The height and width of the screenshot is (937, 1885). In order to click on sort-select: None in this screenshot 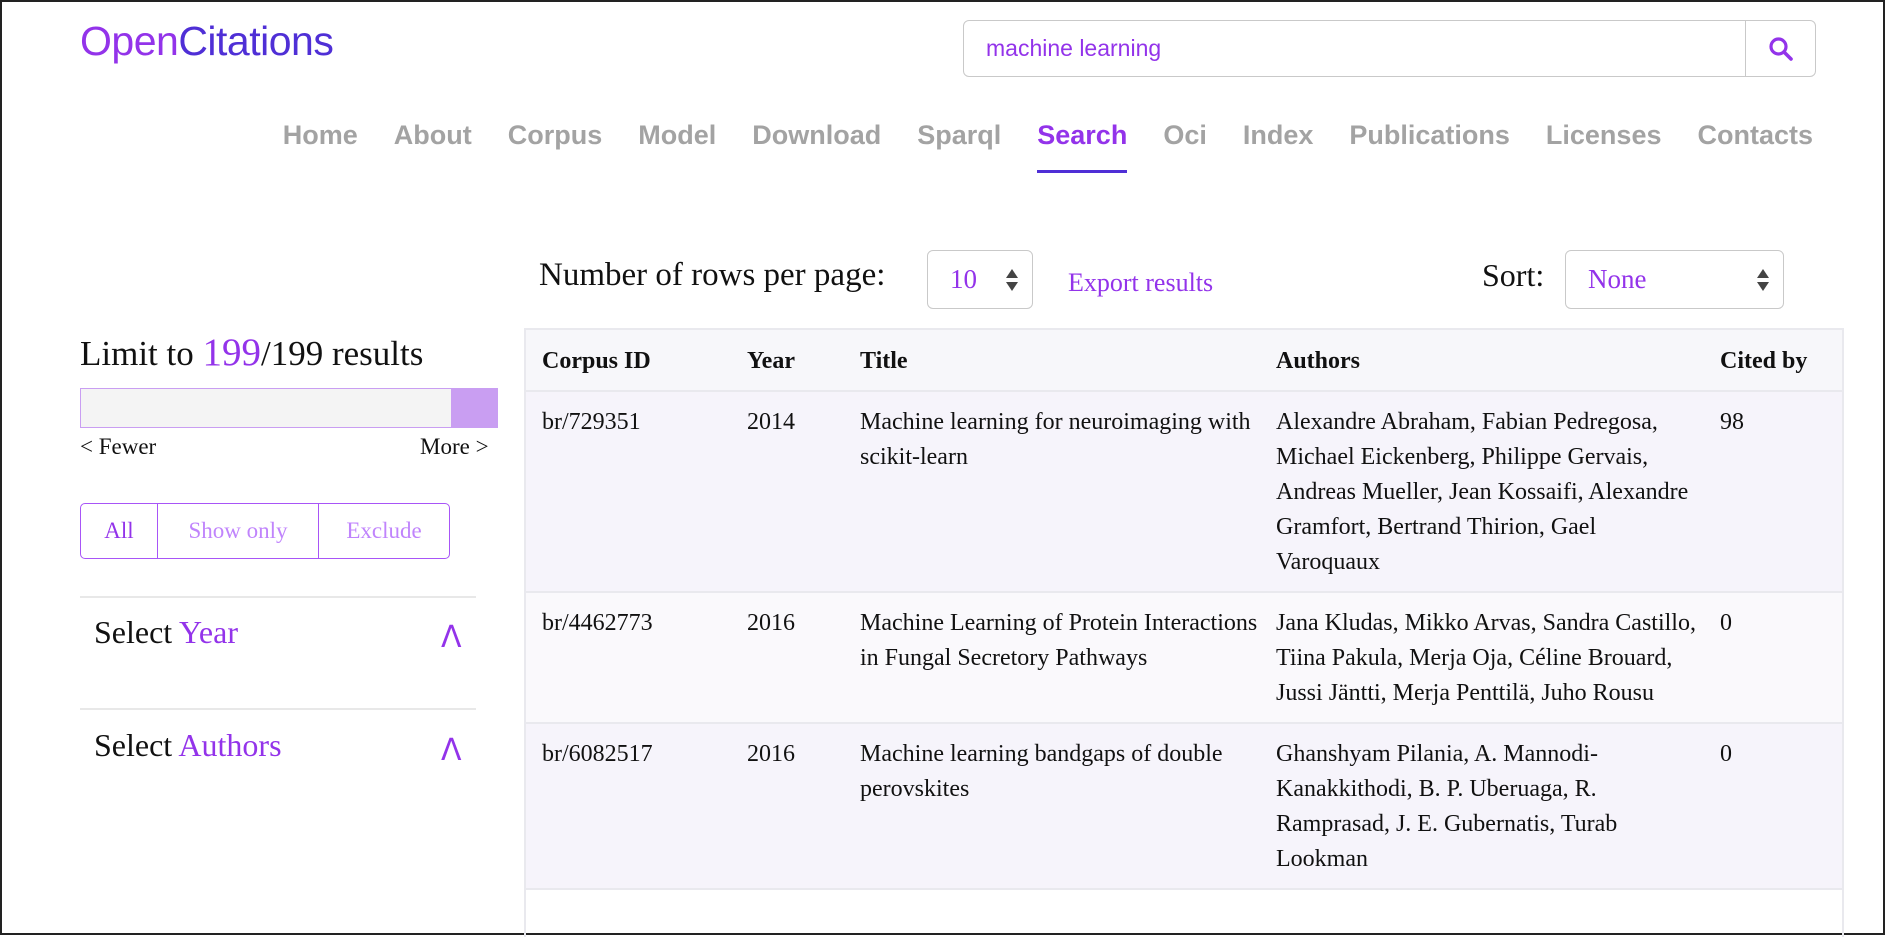, I will do `click(1674, 279)`.